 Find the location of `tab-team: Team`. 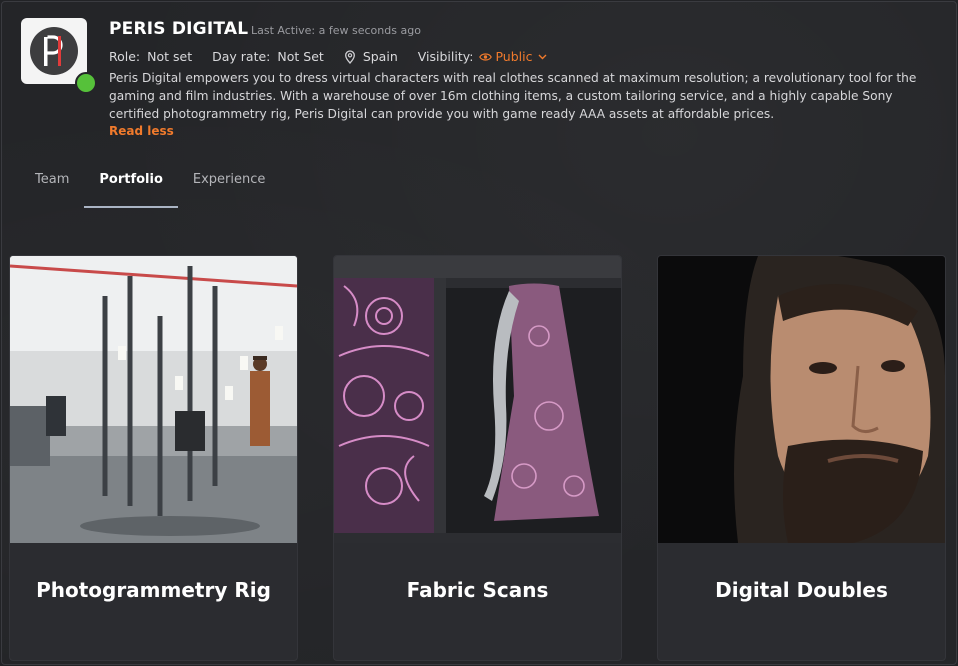

tab-team: Team is located at coordinates (52, 188).